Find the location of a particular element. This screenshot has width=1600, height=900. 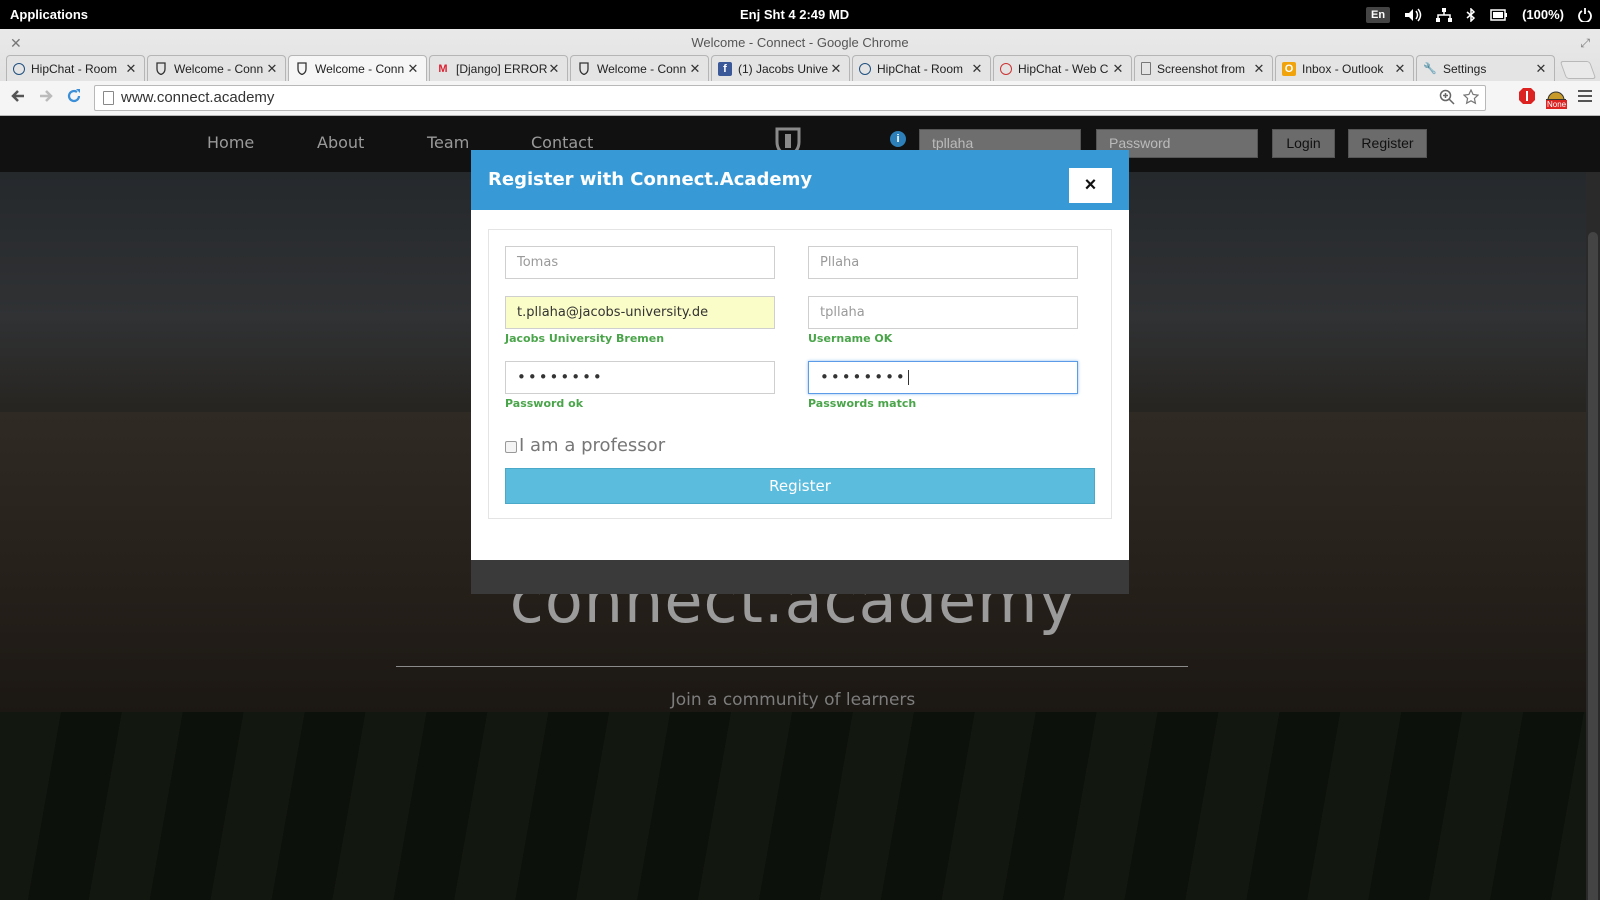

nav-login-button: Login is located at coordinates (1303, 143).